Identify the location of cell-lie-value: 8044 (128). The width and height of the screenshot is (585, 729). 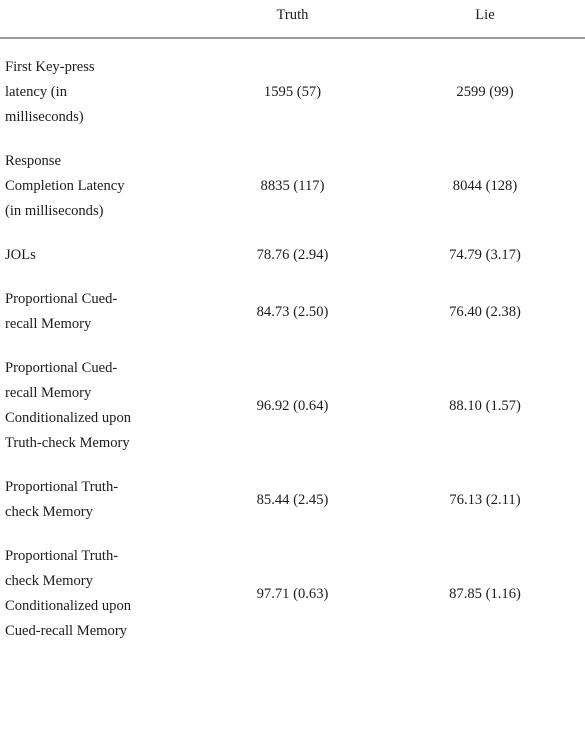
(485, 186).